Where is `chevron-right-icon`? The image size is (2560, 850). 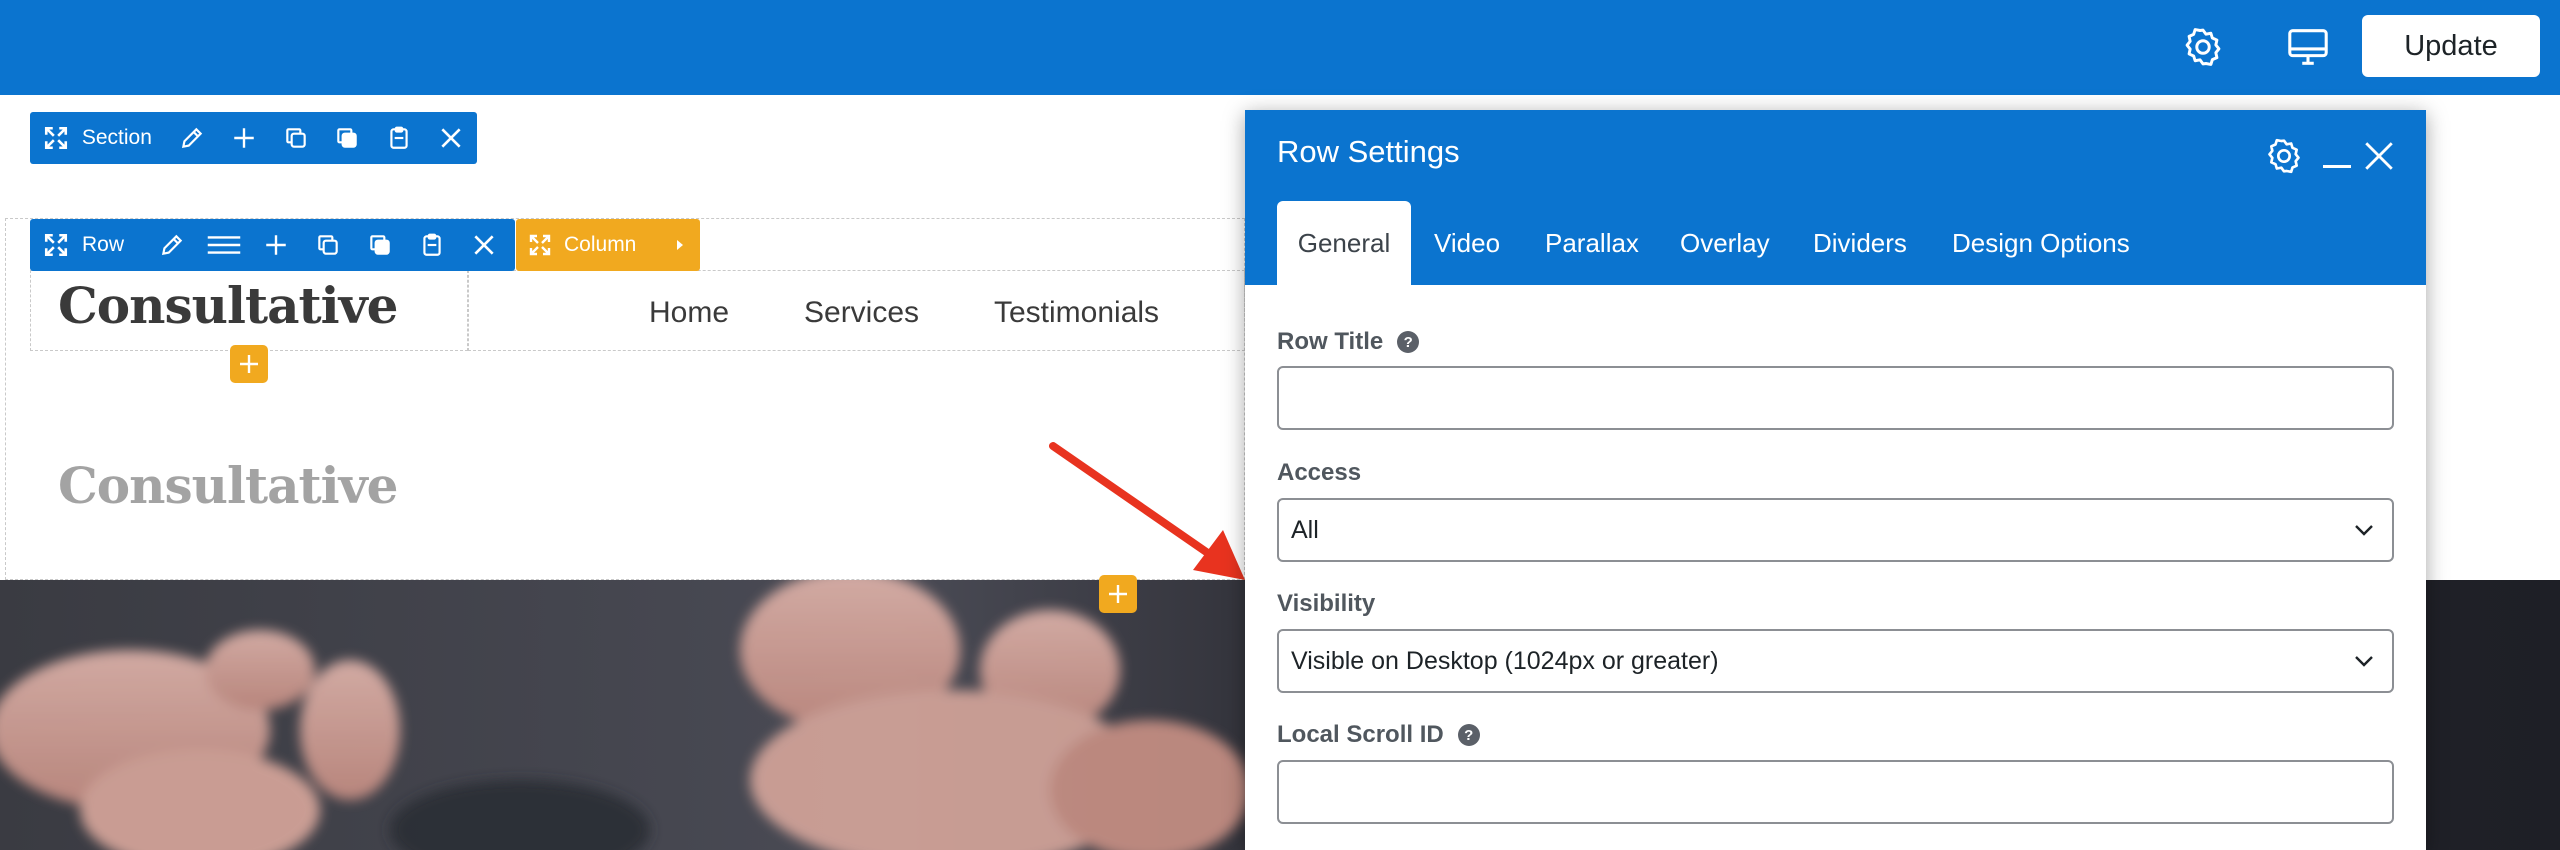
chevron-right-icon is located at coordinates (680, 245).